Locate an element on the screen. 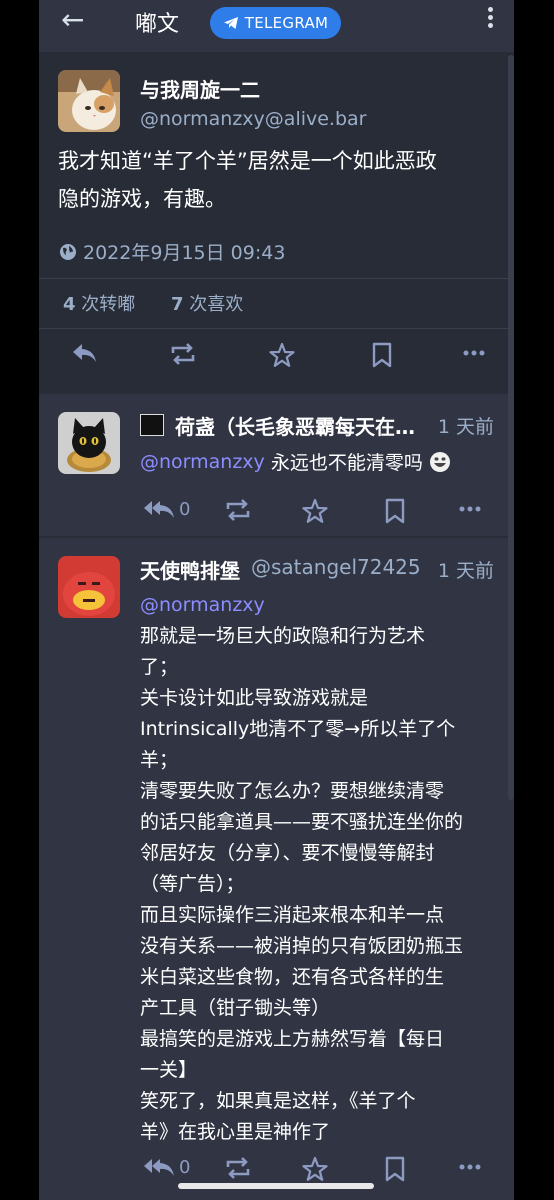 Image resolution: width=554 pixels, height=1200 pixels. display-name: 与我周旋一二 is located at coordinates (200, 88).